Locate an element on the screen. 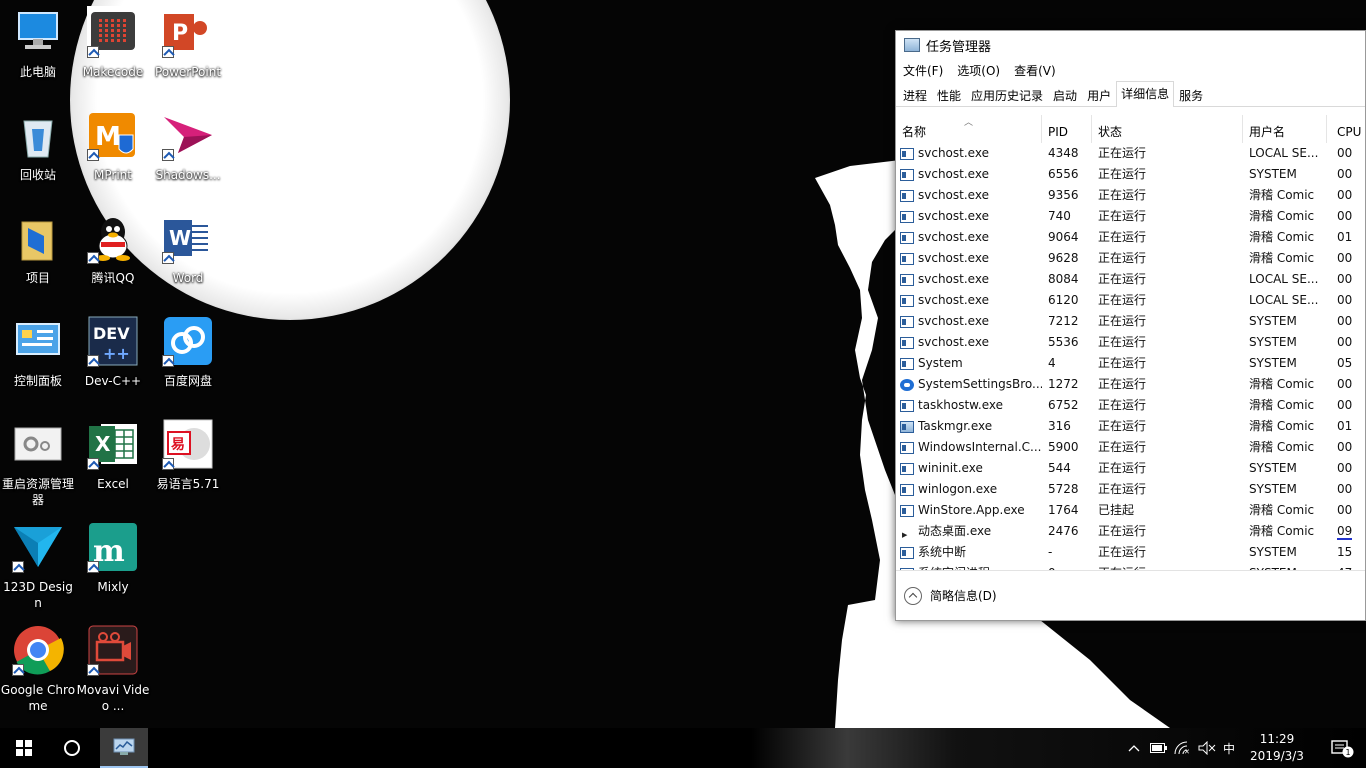 This screenshot has height=768, width=1366. chevron-up-icon is located at coordinates (913, 595).